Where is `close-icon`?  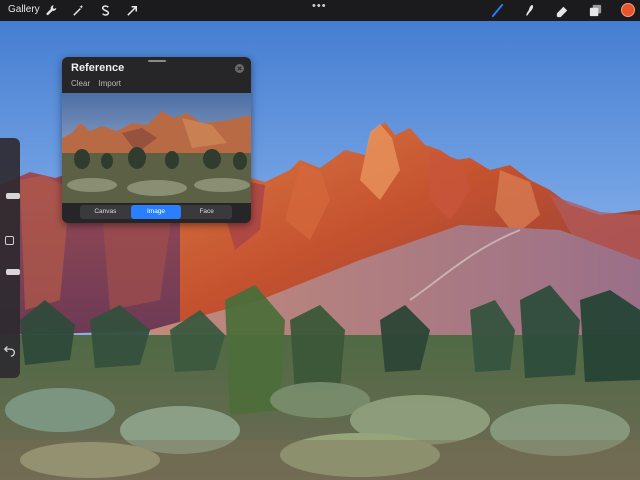 close-icon is located at coordinates (239, 68).